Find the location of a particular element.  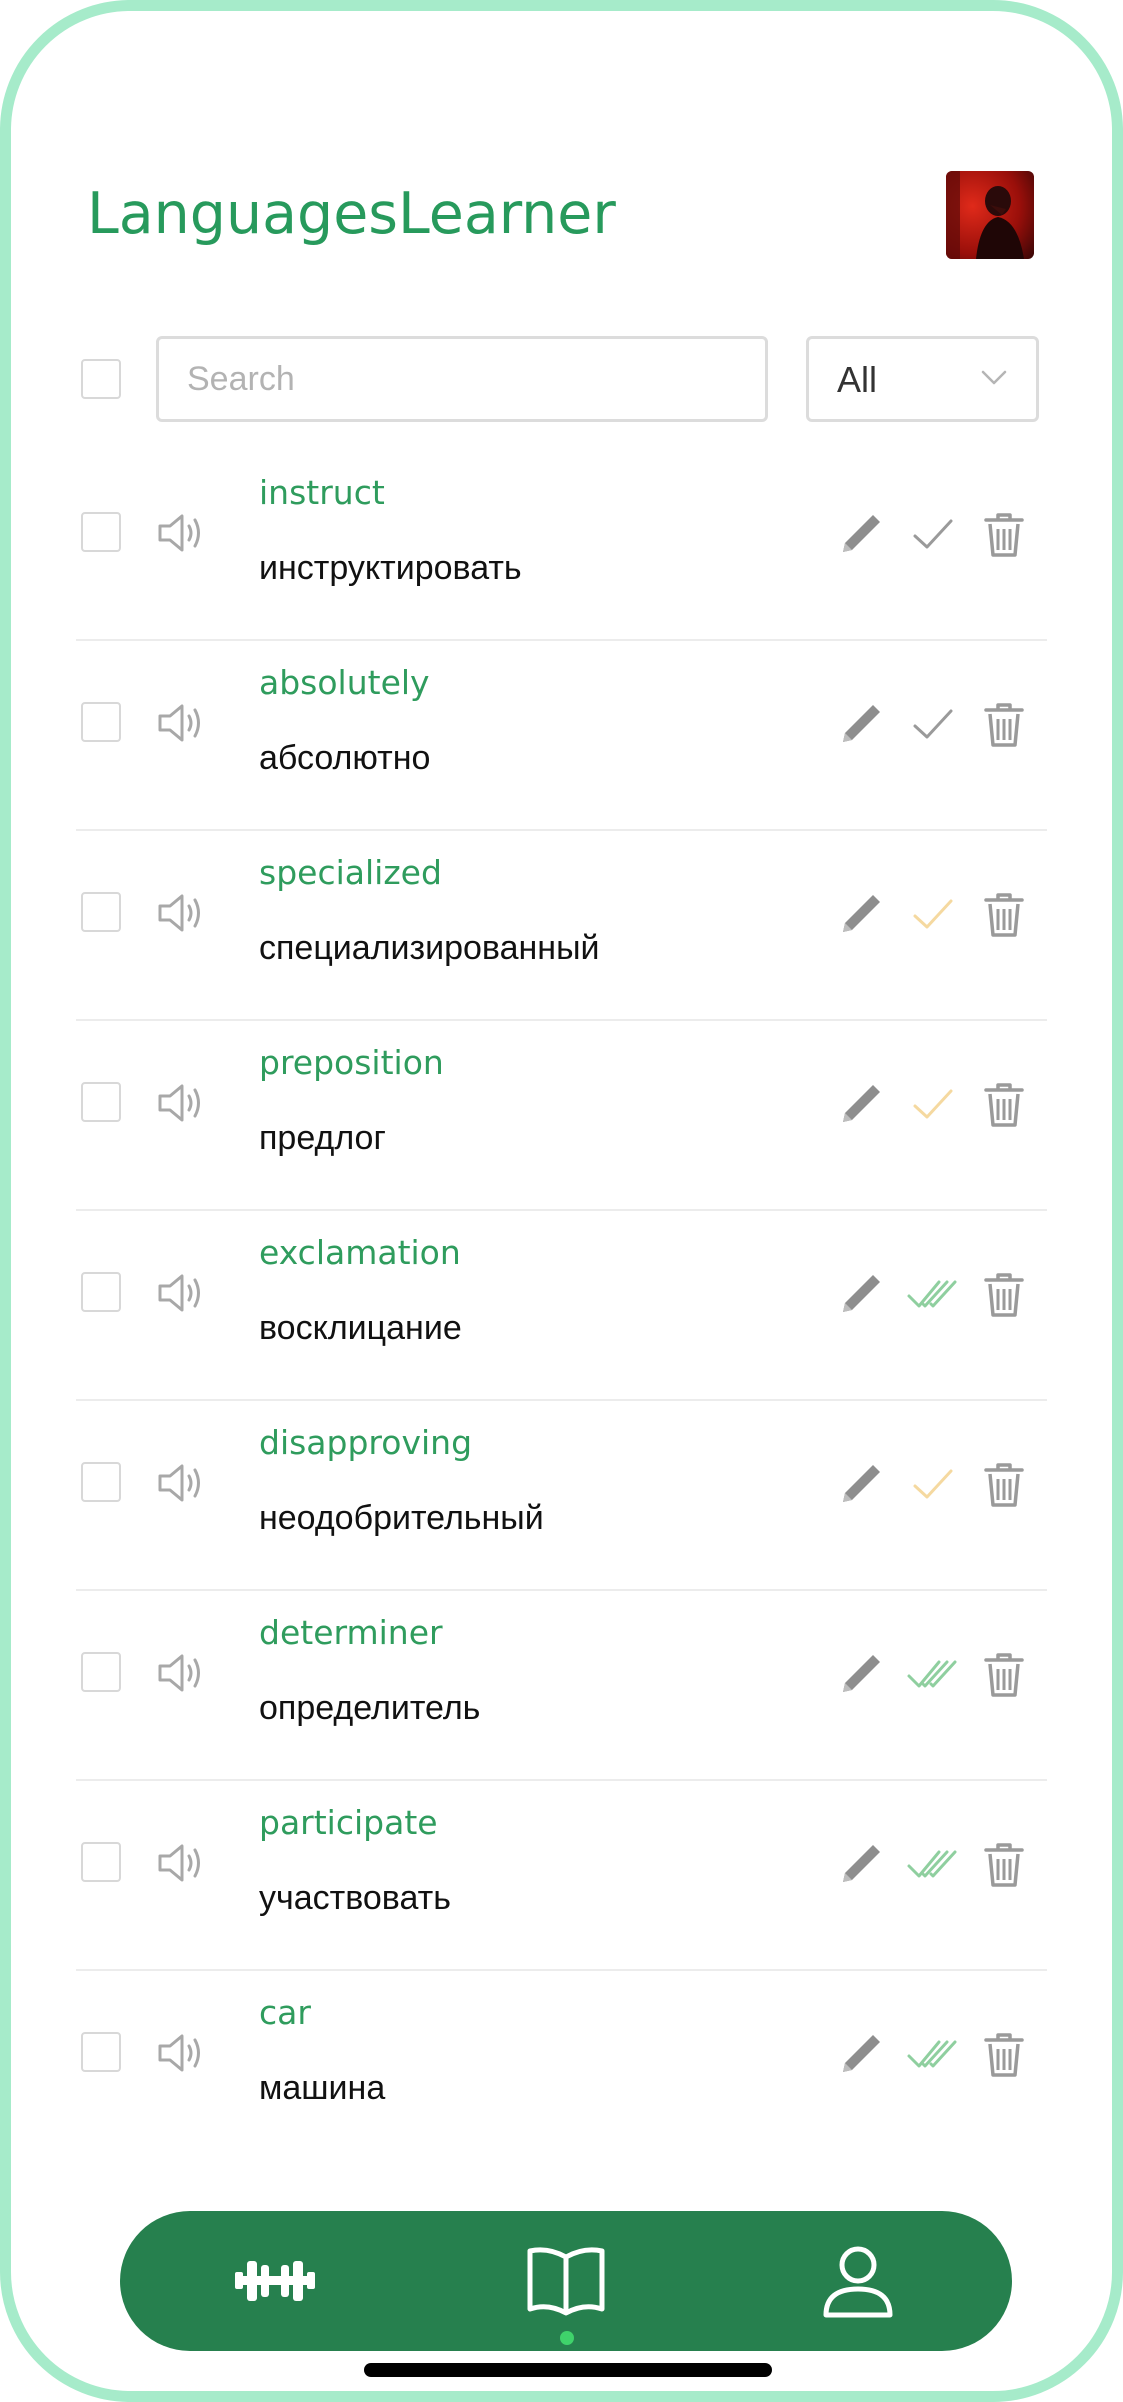

word-translation: участвовать is located at coordinates (355, 1898).